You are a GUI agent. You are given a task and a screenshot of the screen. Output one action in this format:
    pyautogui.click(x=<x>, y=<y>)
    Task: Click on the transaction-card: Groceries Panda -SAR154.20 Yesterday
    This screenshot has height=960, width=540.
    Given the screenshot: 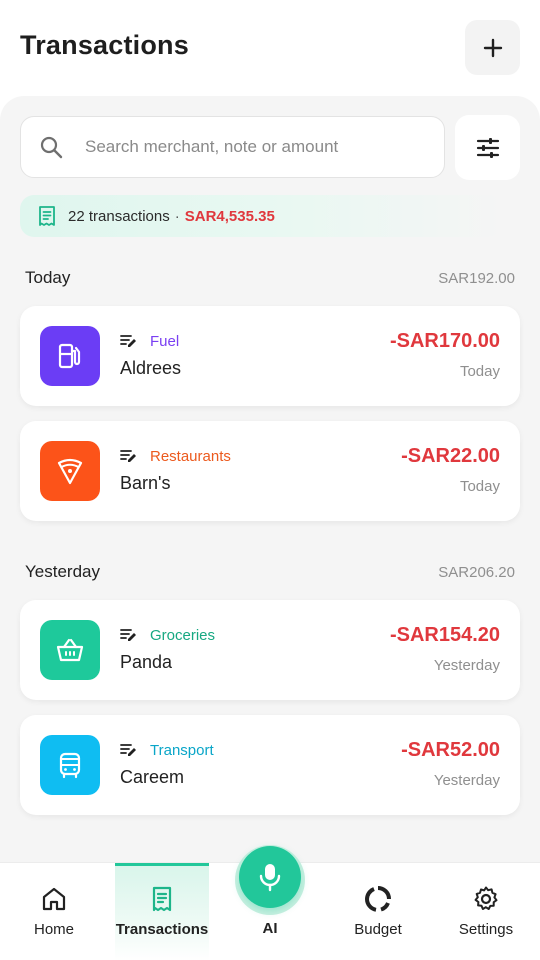 What is the action you would take?
    pyautogui.click(x=270, y=650)
    